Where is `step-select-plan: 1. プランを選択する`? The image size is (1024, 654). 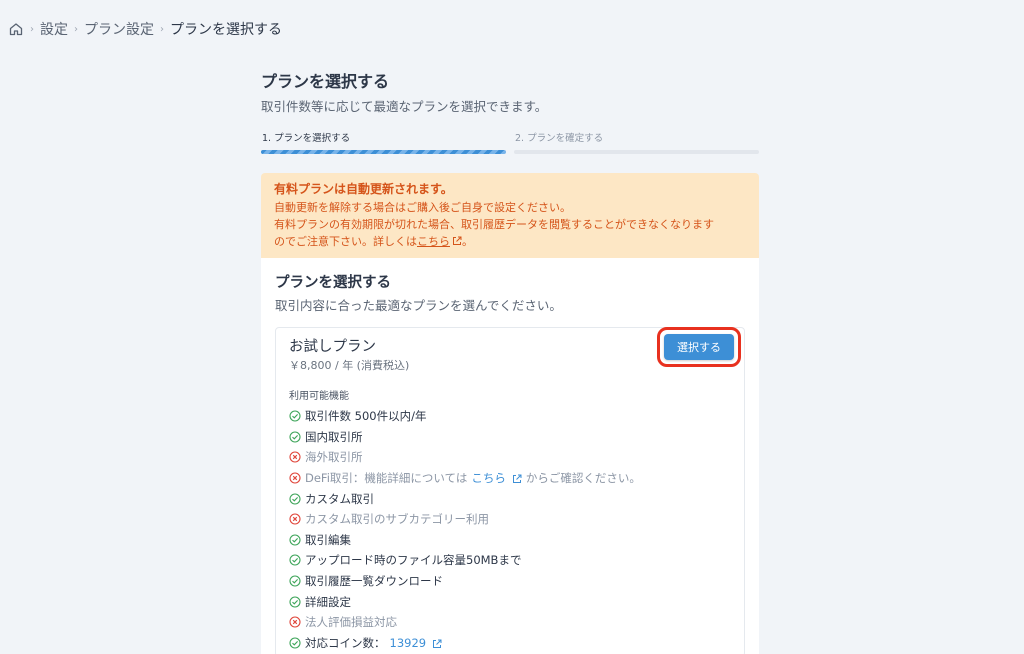
step-select-plan: 1. プランを選択する is located at coordinates (383, 142).